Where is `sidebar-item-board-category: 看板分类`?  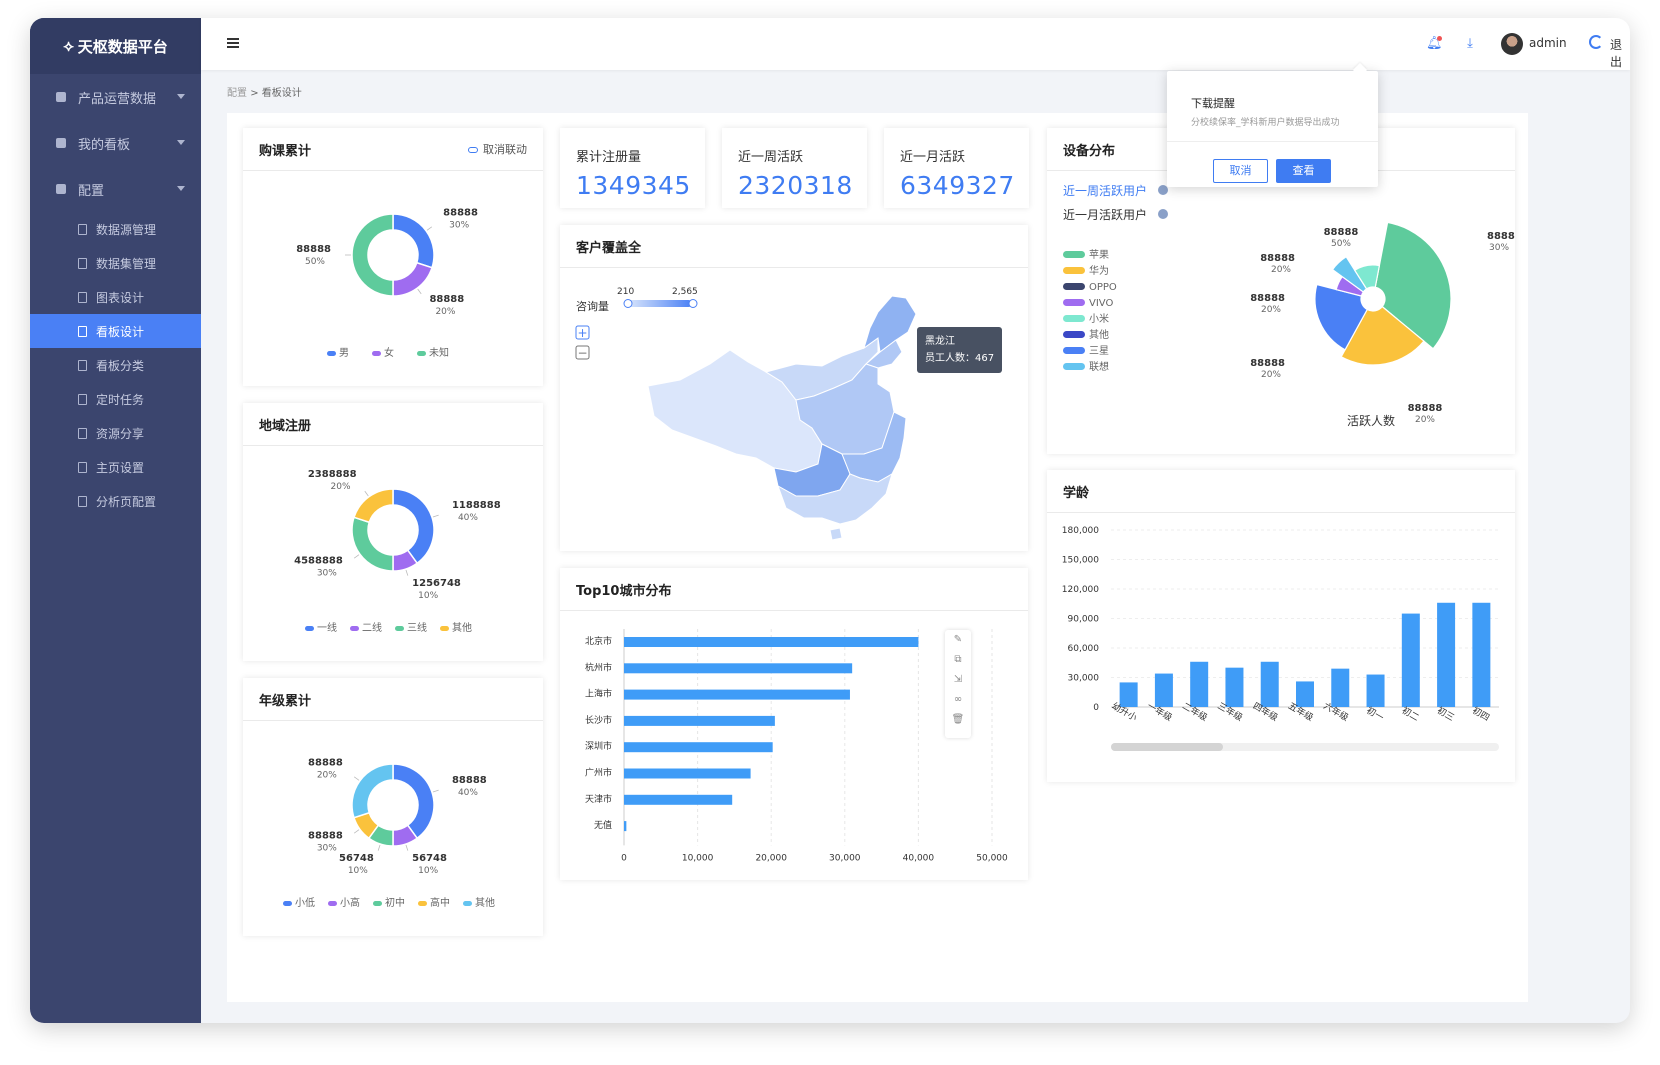 sidebar-item-board-category: 看板分类 is located at coordinates (115, 365).